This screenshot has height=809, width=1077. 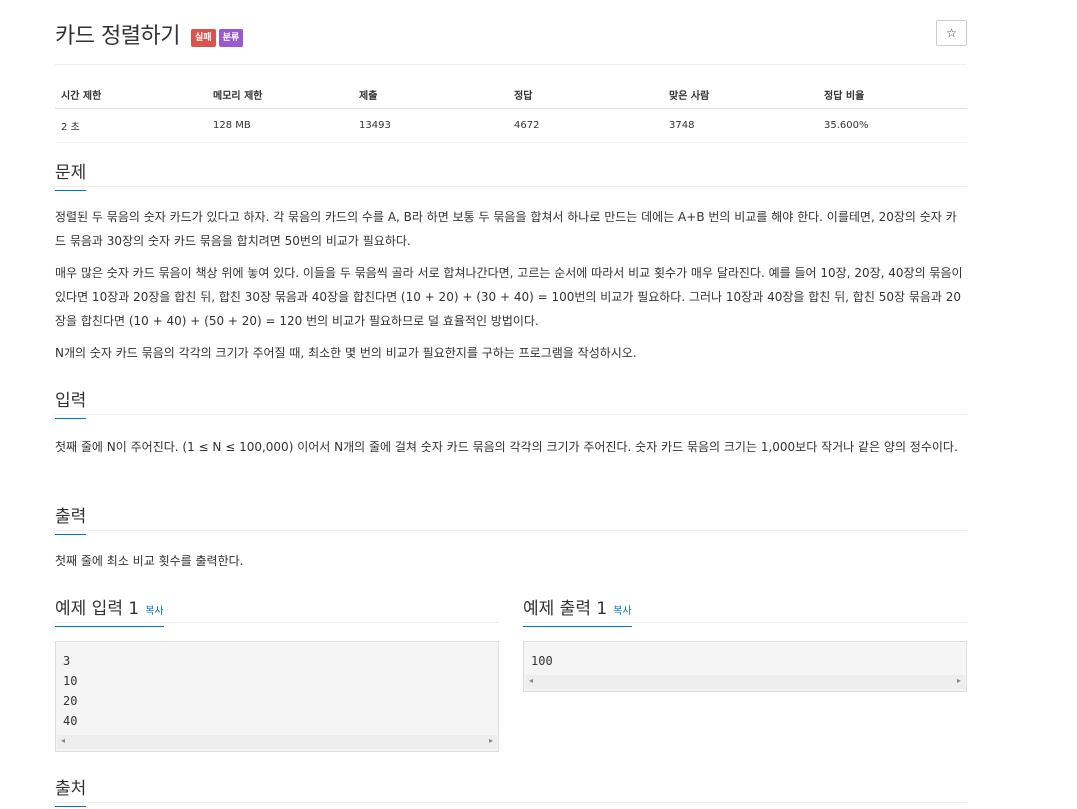 I want to click on sample-output-heading: 예제 출력 1 복사, so click(x=577, y=610).